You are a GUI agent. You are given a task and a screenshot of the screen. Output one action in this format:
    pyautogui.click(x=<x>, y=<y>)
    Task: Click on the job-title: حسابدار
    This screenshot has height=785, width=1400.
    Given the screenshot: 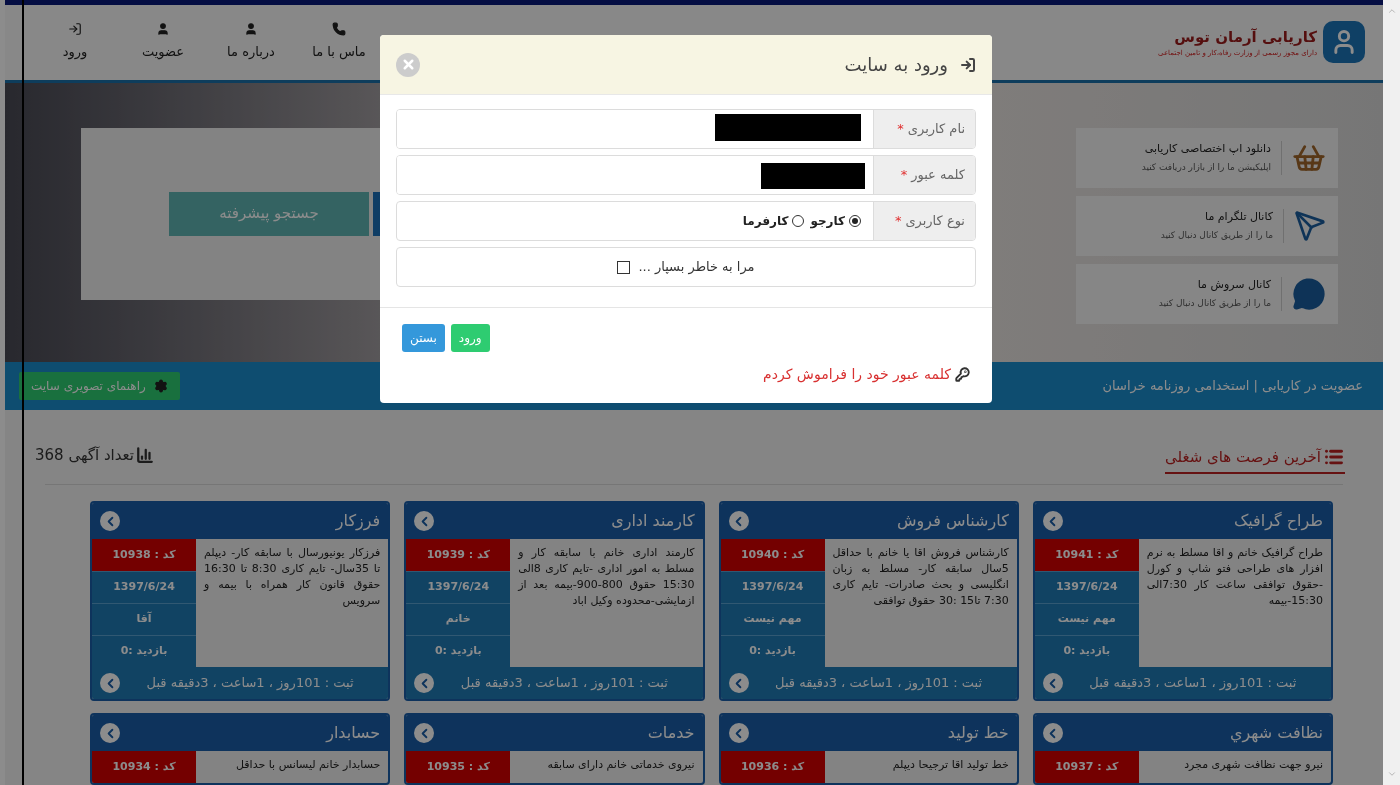 What is the action you would take?
    pyautogui.click(x=353, y=733)
    